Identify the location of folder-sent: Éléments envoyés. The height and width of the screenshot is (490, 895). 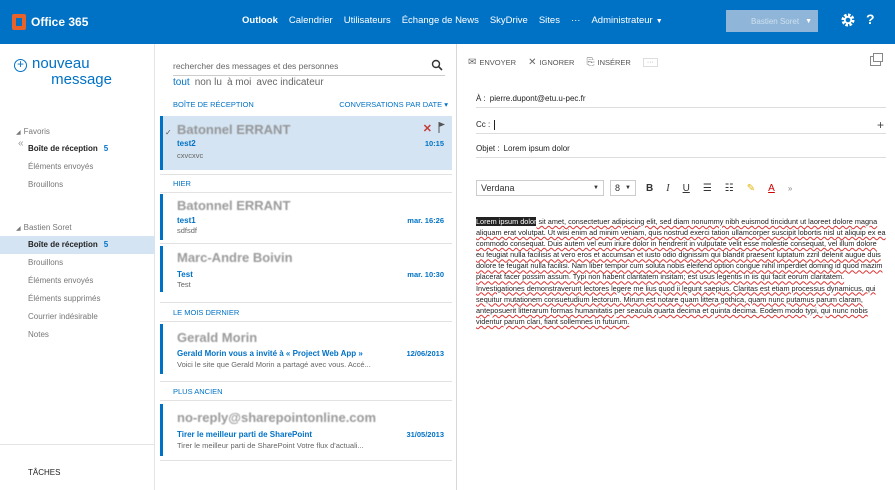
(77, 281).